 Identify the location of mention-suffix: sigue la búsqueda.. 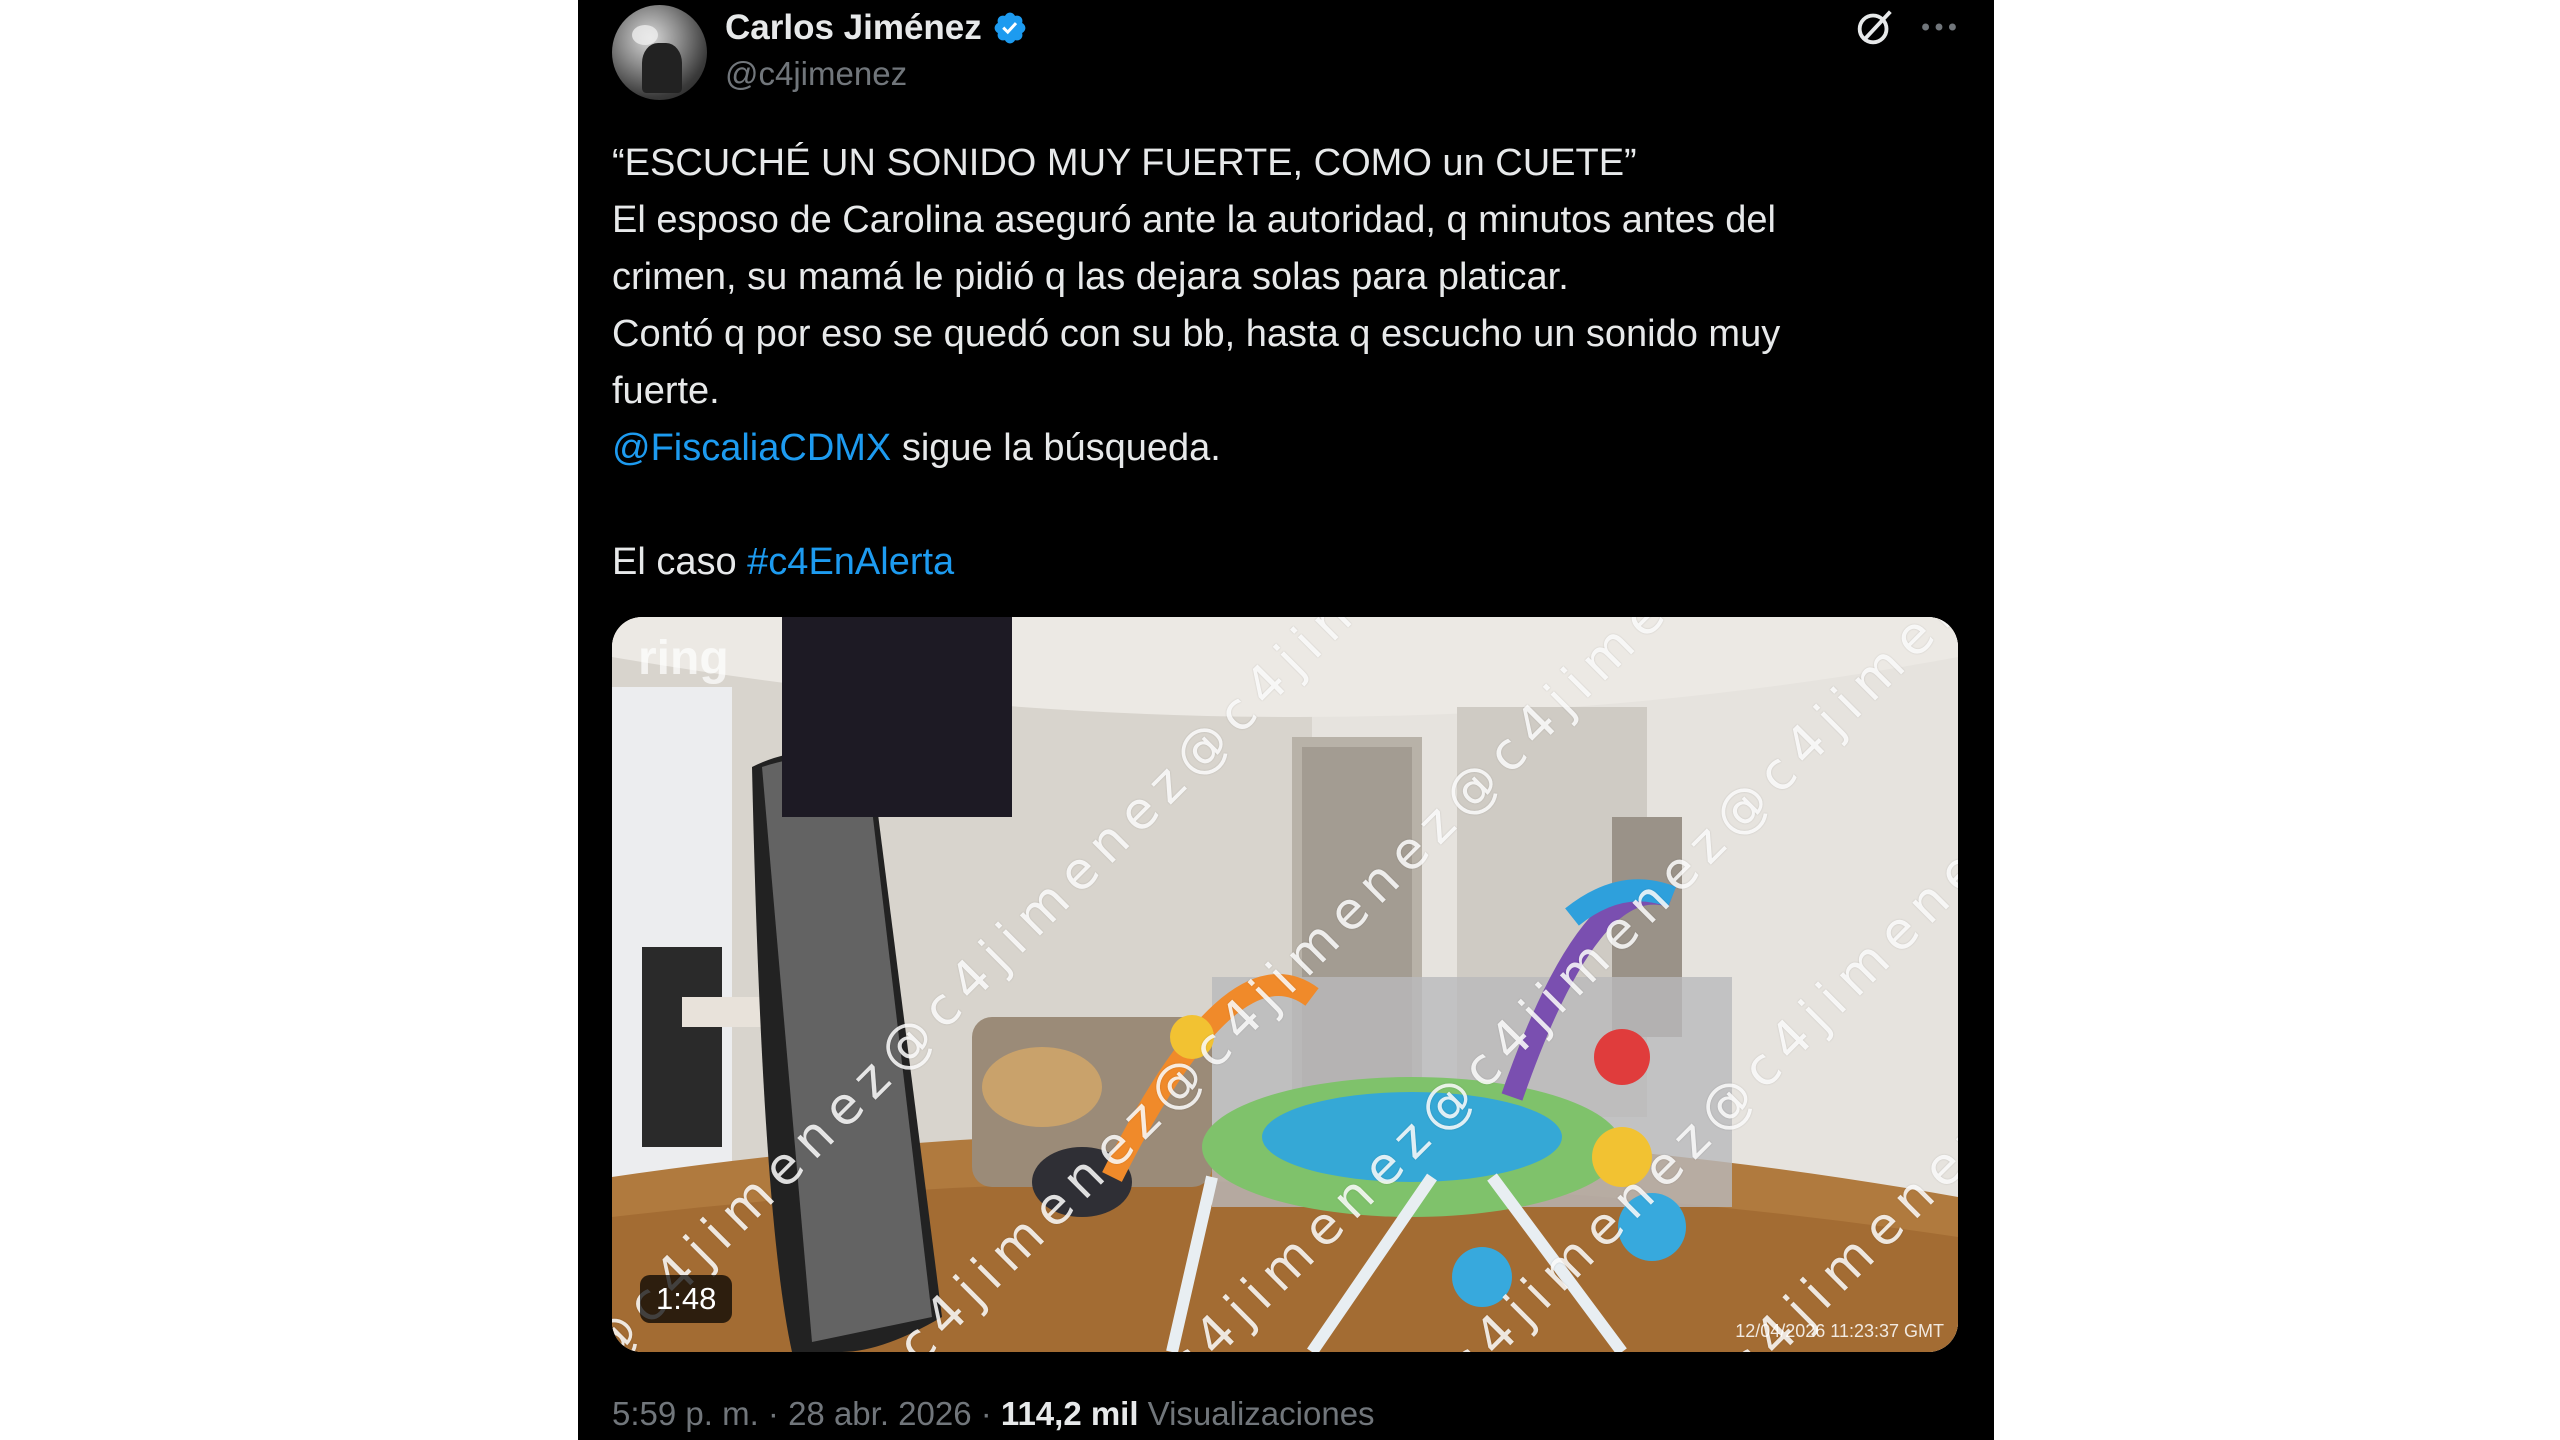
(1056, 448).